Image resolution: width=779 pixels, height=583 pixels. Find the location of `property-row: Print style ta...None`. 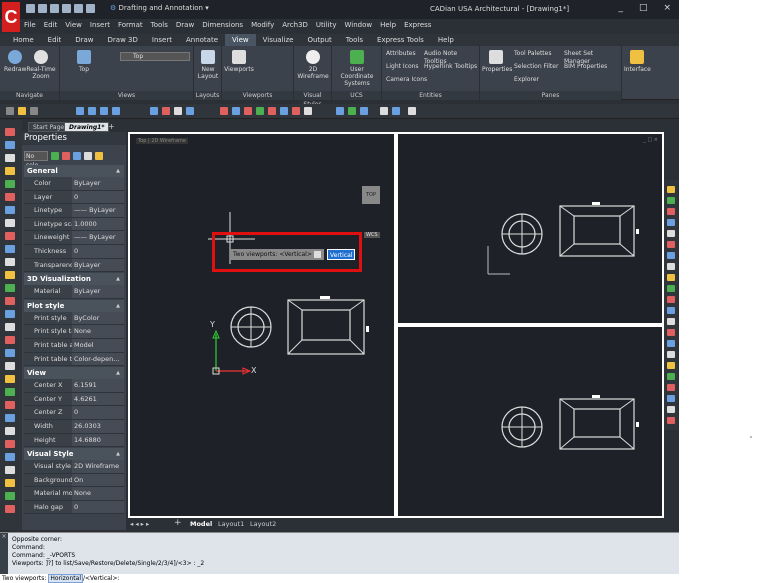

property-row: Print style ta...None is located at coordinates (74, 332).